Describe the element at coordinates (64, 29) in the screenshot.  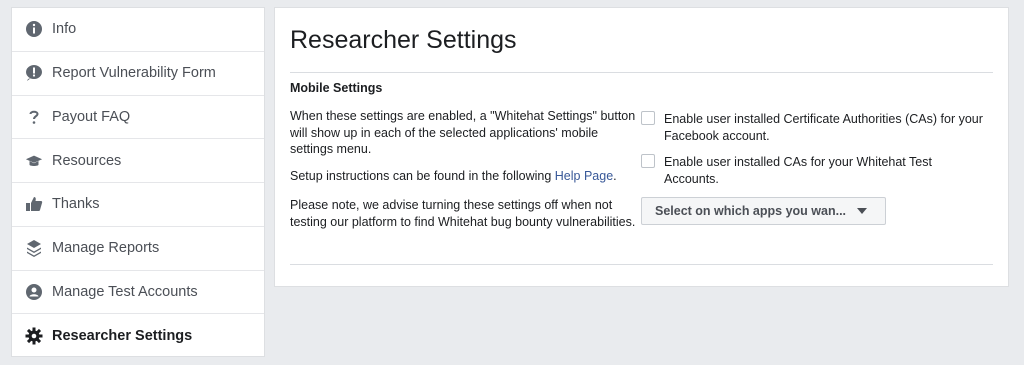
I see `sidebar-item-label: Info` at that location.